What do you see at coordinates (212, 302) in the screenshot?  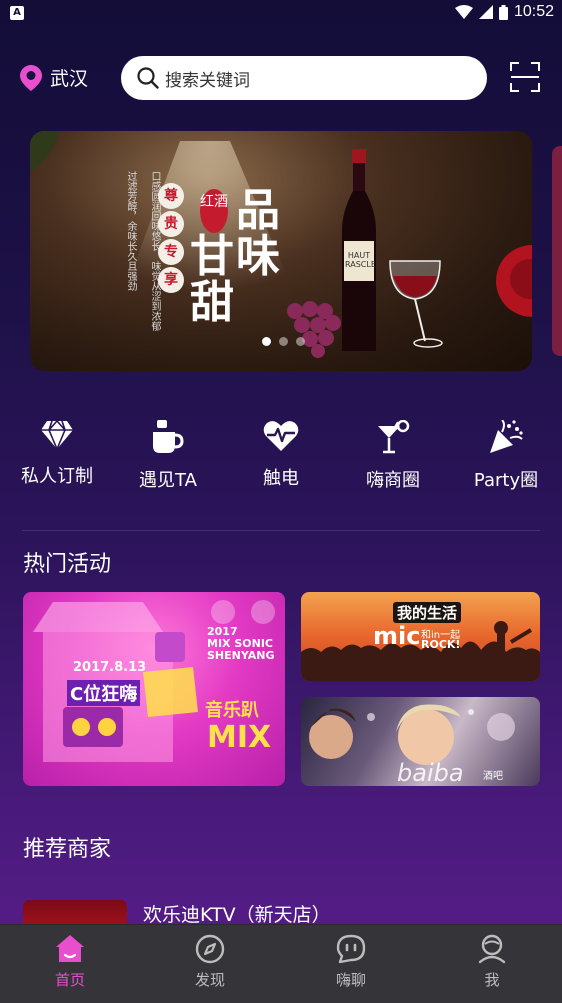 I see `banner-title-char: 甜` at bounding box center [212, 302].